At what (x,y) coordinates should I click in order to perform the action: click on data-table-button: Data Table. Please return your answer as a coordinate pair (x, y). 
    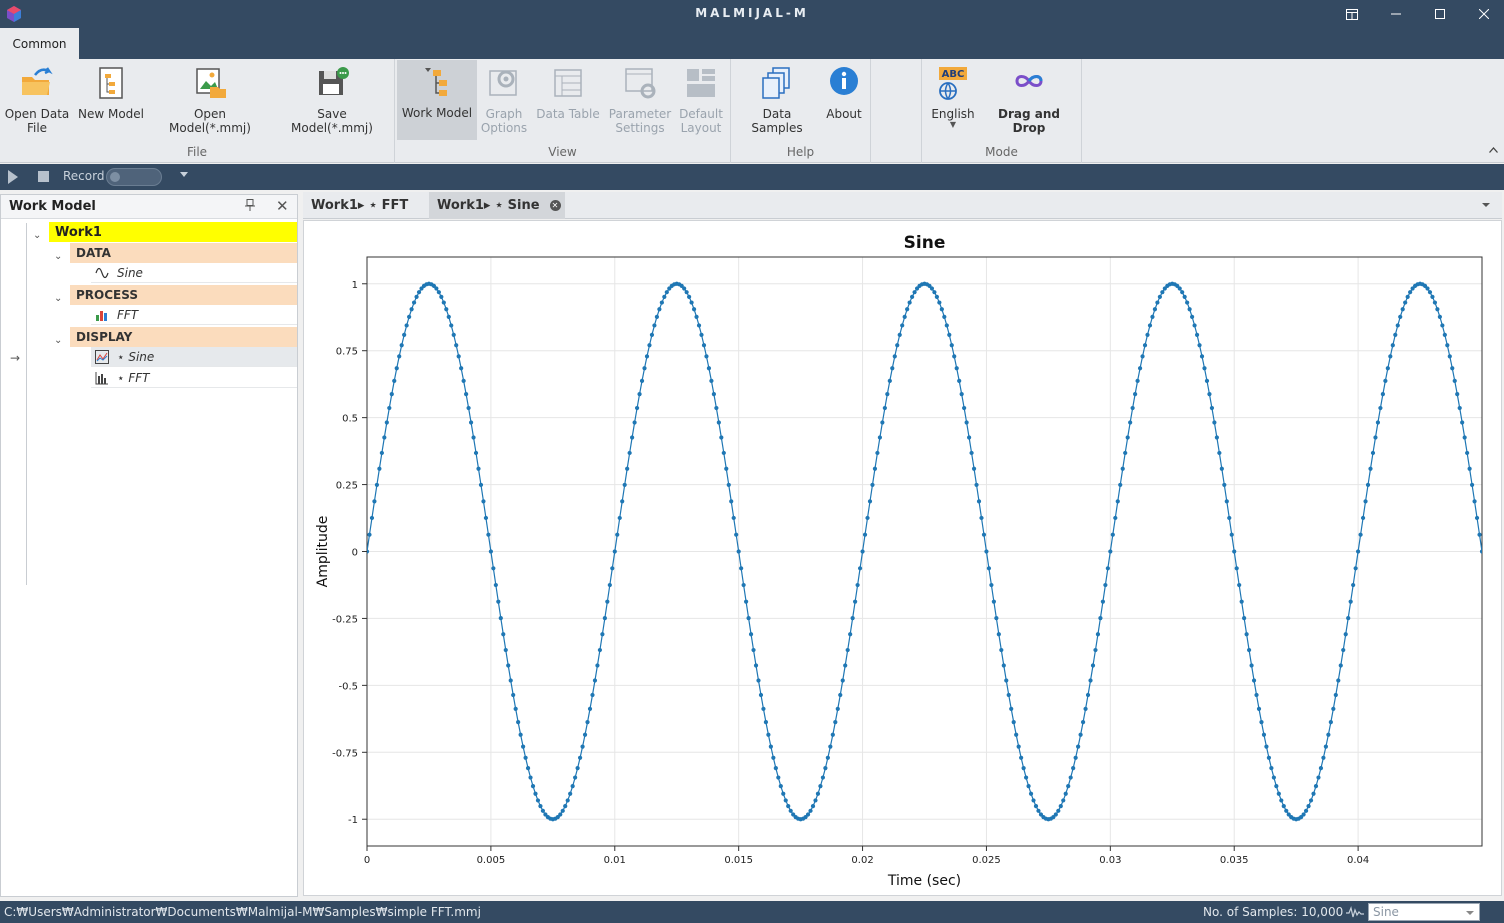
    Looking at the image, I should click on (568, 91).